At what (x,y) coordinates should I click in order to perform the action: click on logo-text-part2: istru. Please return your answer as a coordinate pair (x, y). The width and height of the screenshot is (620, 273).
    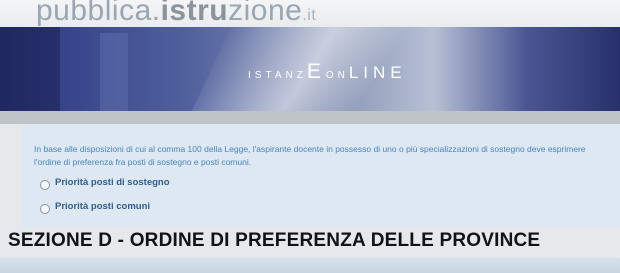
    Looking at the image, I should click on (194, 13).